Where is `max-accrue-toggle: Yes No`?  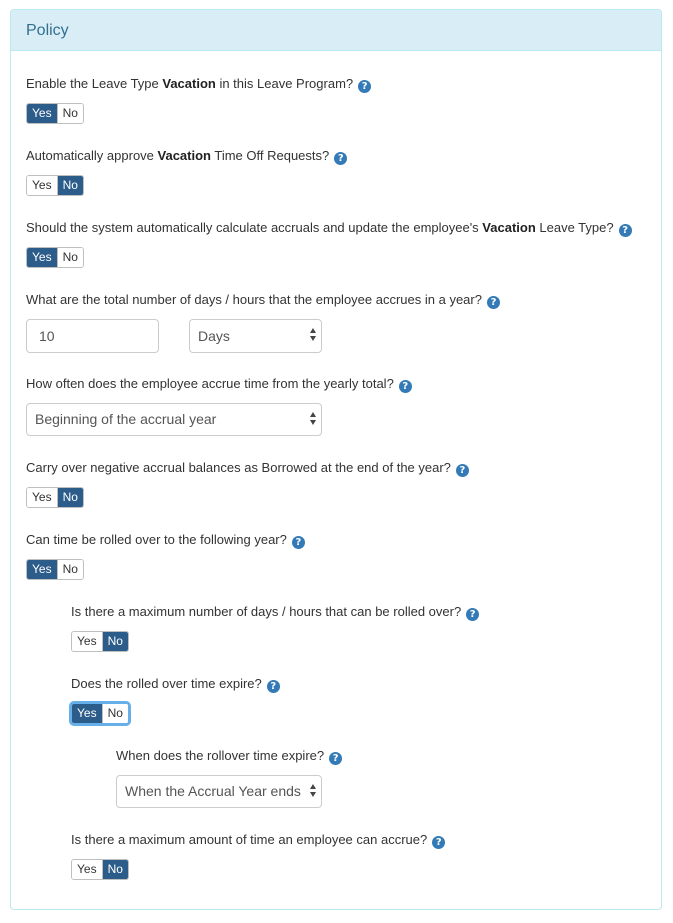
max-accrue-toggle: Yes No is located at coordinates (100, 869).